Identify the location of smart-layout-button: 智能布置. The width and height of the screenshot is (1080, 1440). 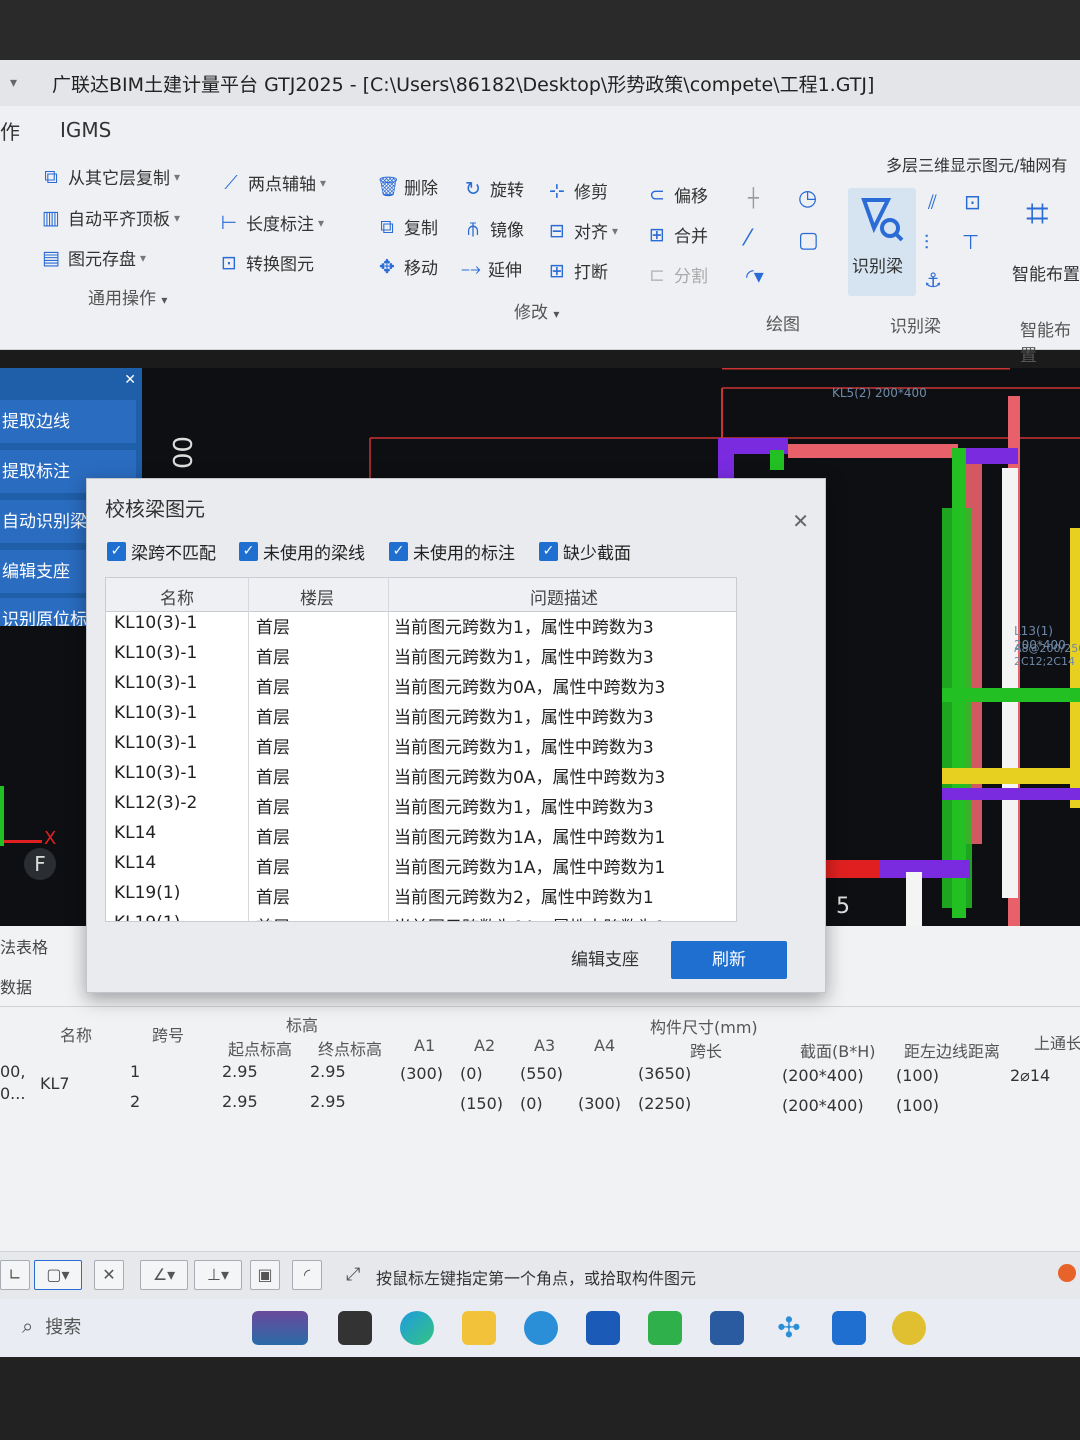
(1046, 272).